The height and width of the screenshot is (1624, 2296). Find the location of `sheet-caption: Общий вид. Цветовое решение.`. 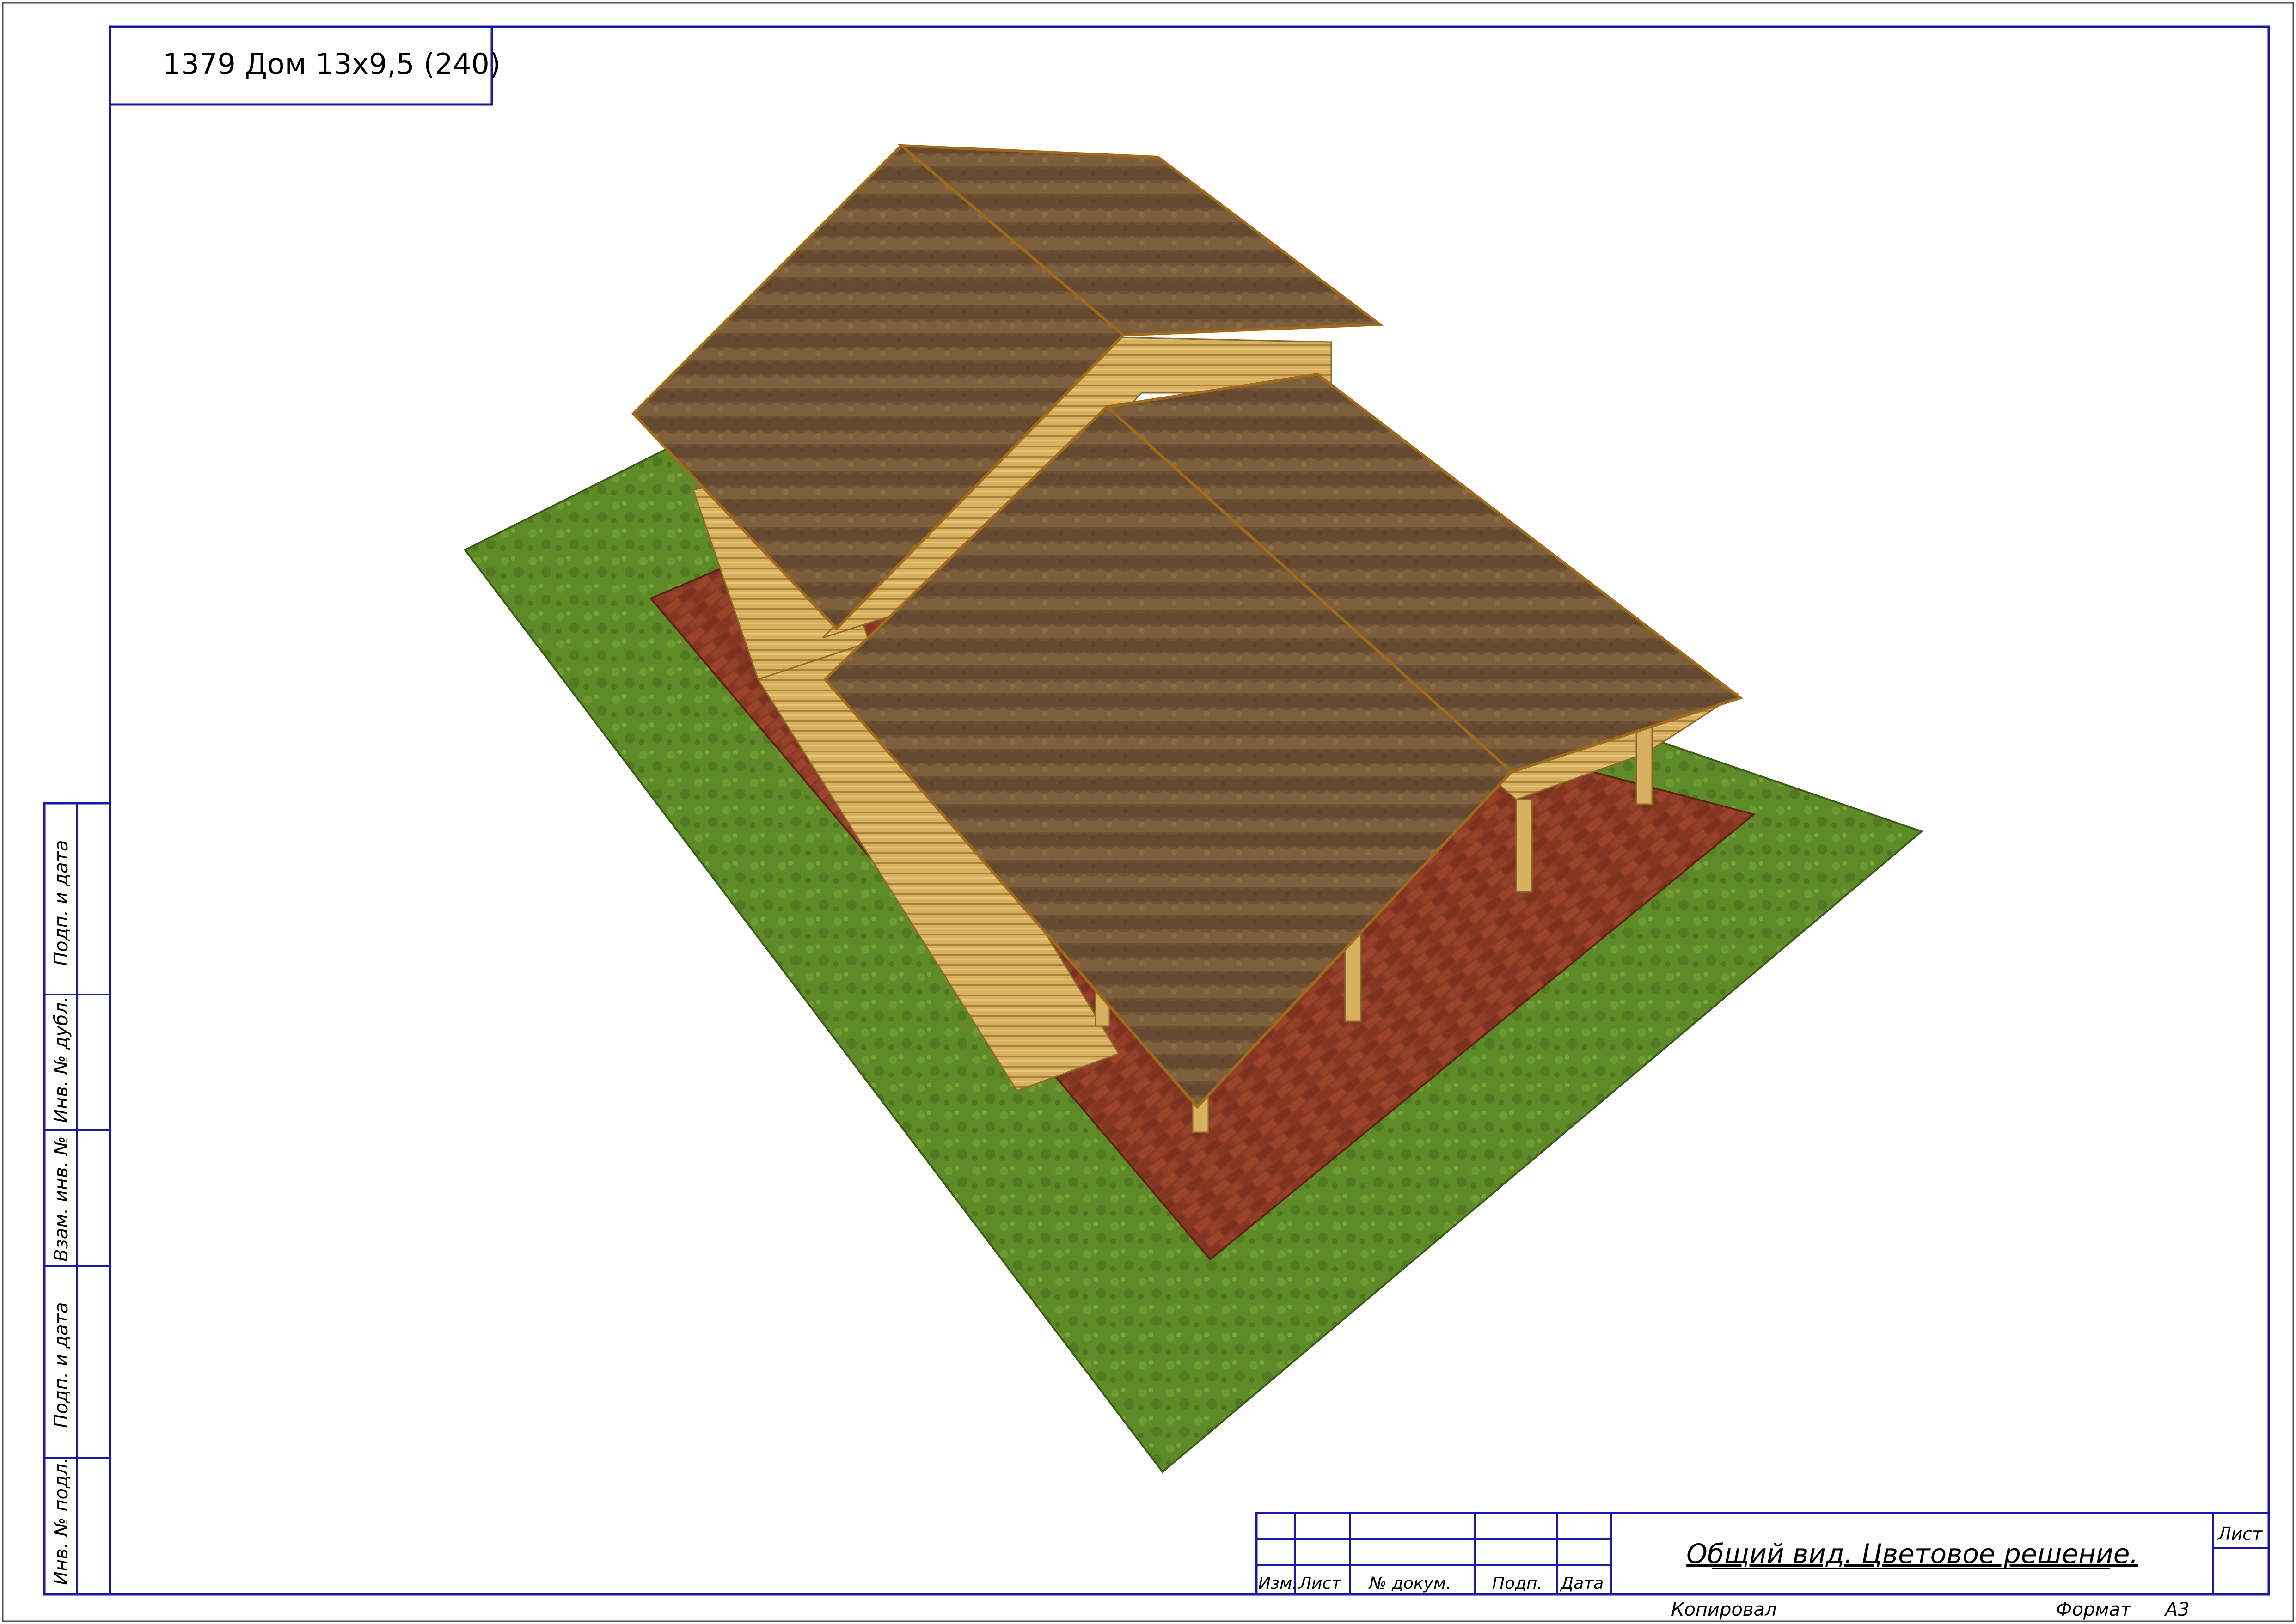

sheet-caption: Общий вид. Цветовое решение. is located at coordinates (1912, 1553).